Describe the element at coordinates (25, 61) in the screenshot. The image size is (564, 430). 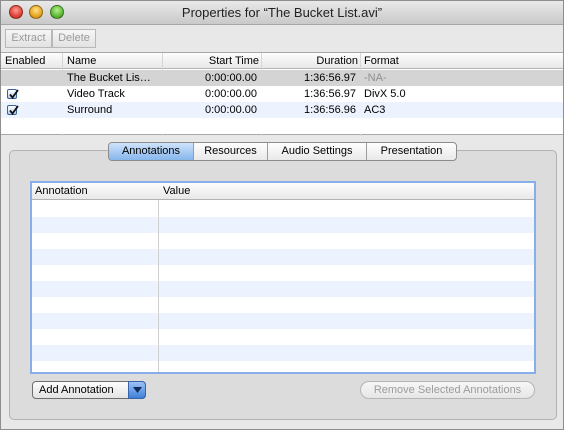
I see `col-enabled: Enabled` at that location.